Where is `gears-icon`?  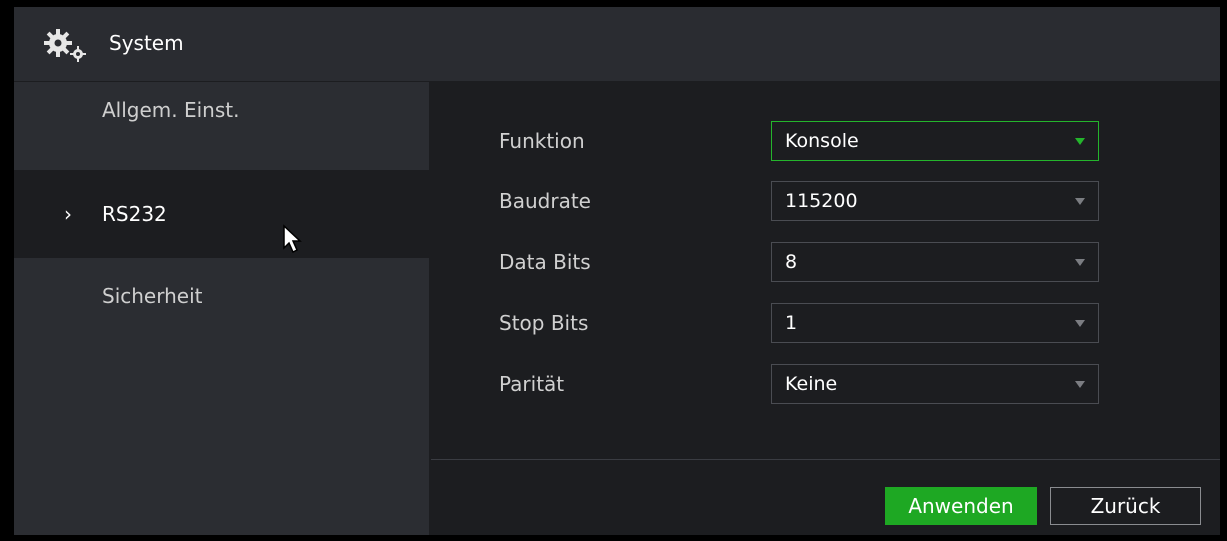
gears-icon is located at coordinates (65, 45).